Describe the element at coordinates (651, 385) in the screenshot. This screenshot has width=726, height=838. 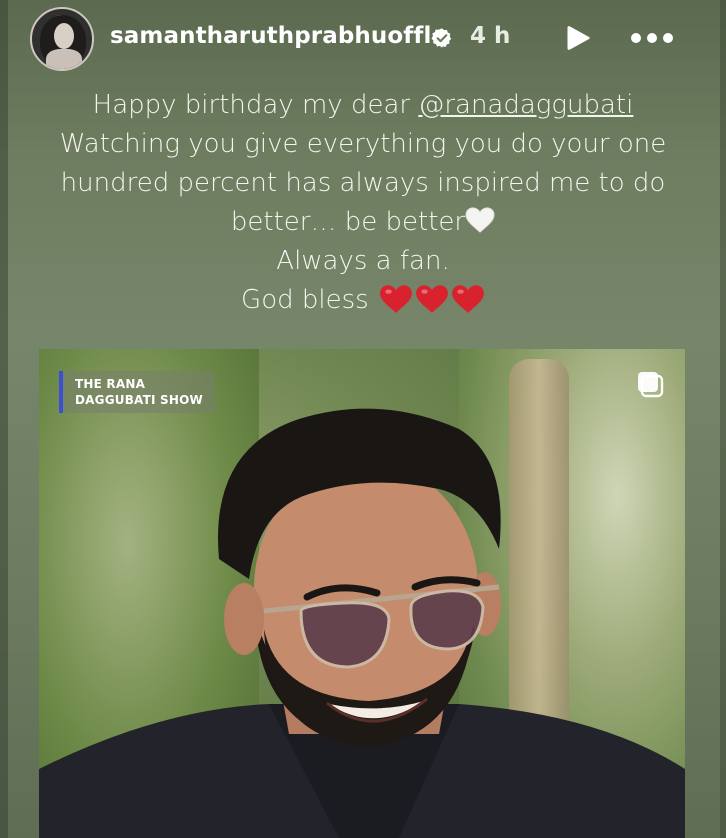
I see `multiple-images-icon` at that location.